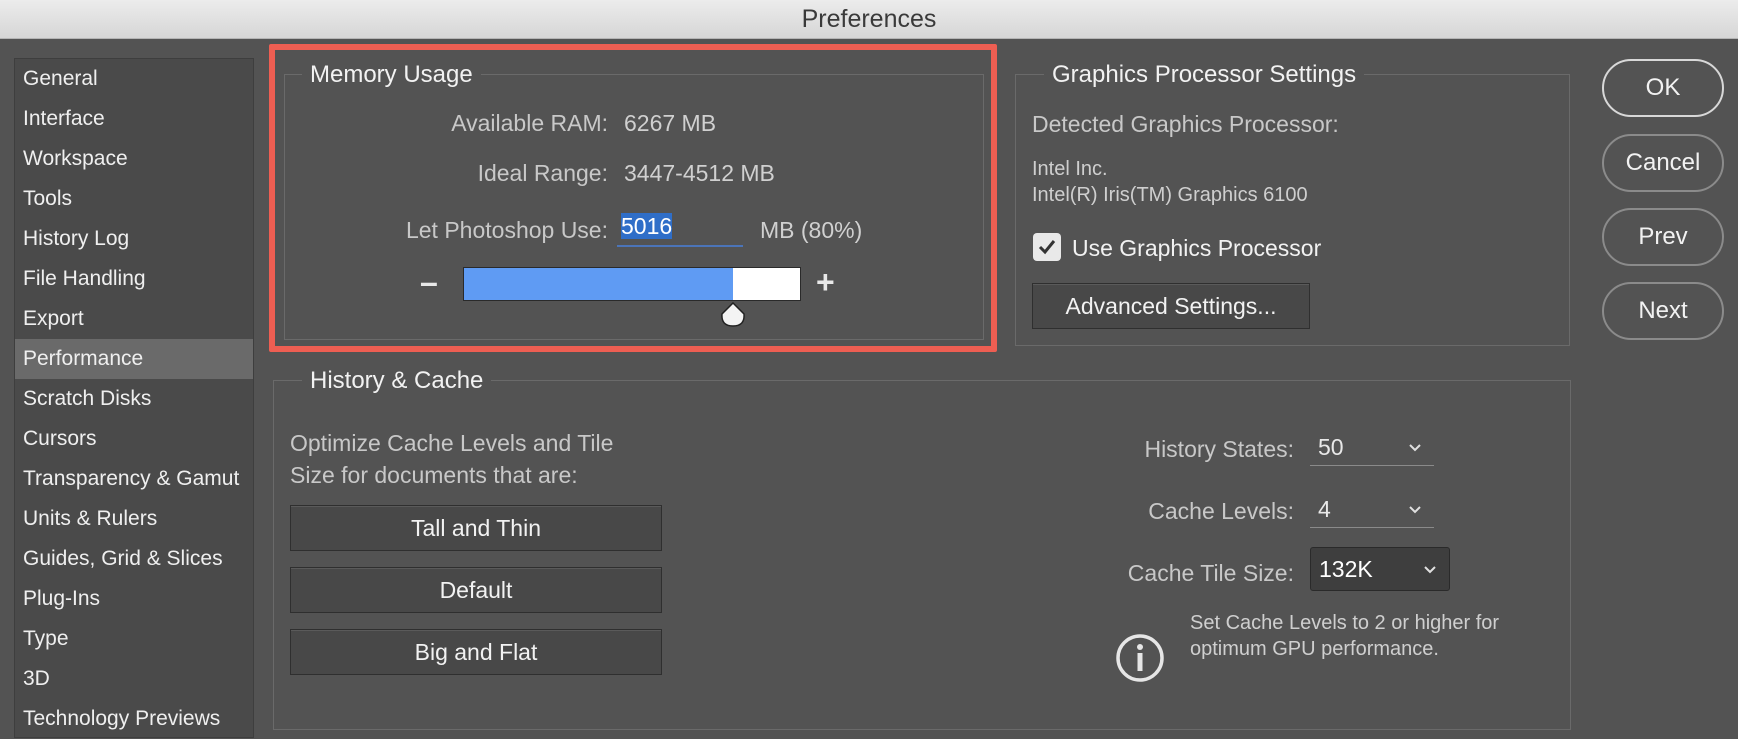 The width and height of the screenshot is (1738, 739). What do you see at coordinates (134, 199) in the screenshot?
I see `sidebar-item-tools: Tools` at bounding box center [134, 199].